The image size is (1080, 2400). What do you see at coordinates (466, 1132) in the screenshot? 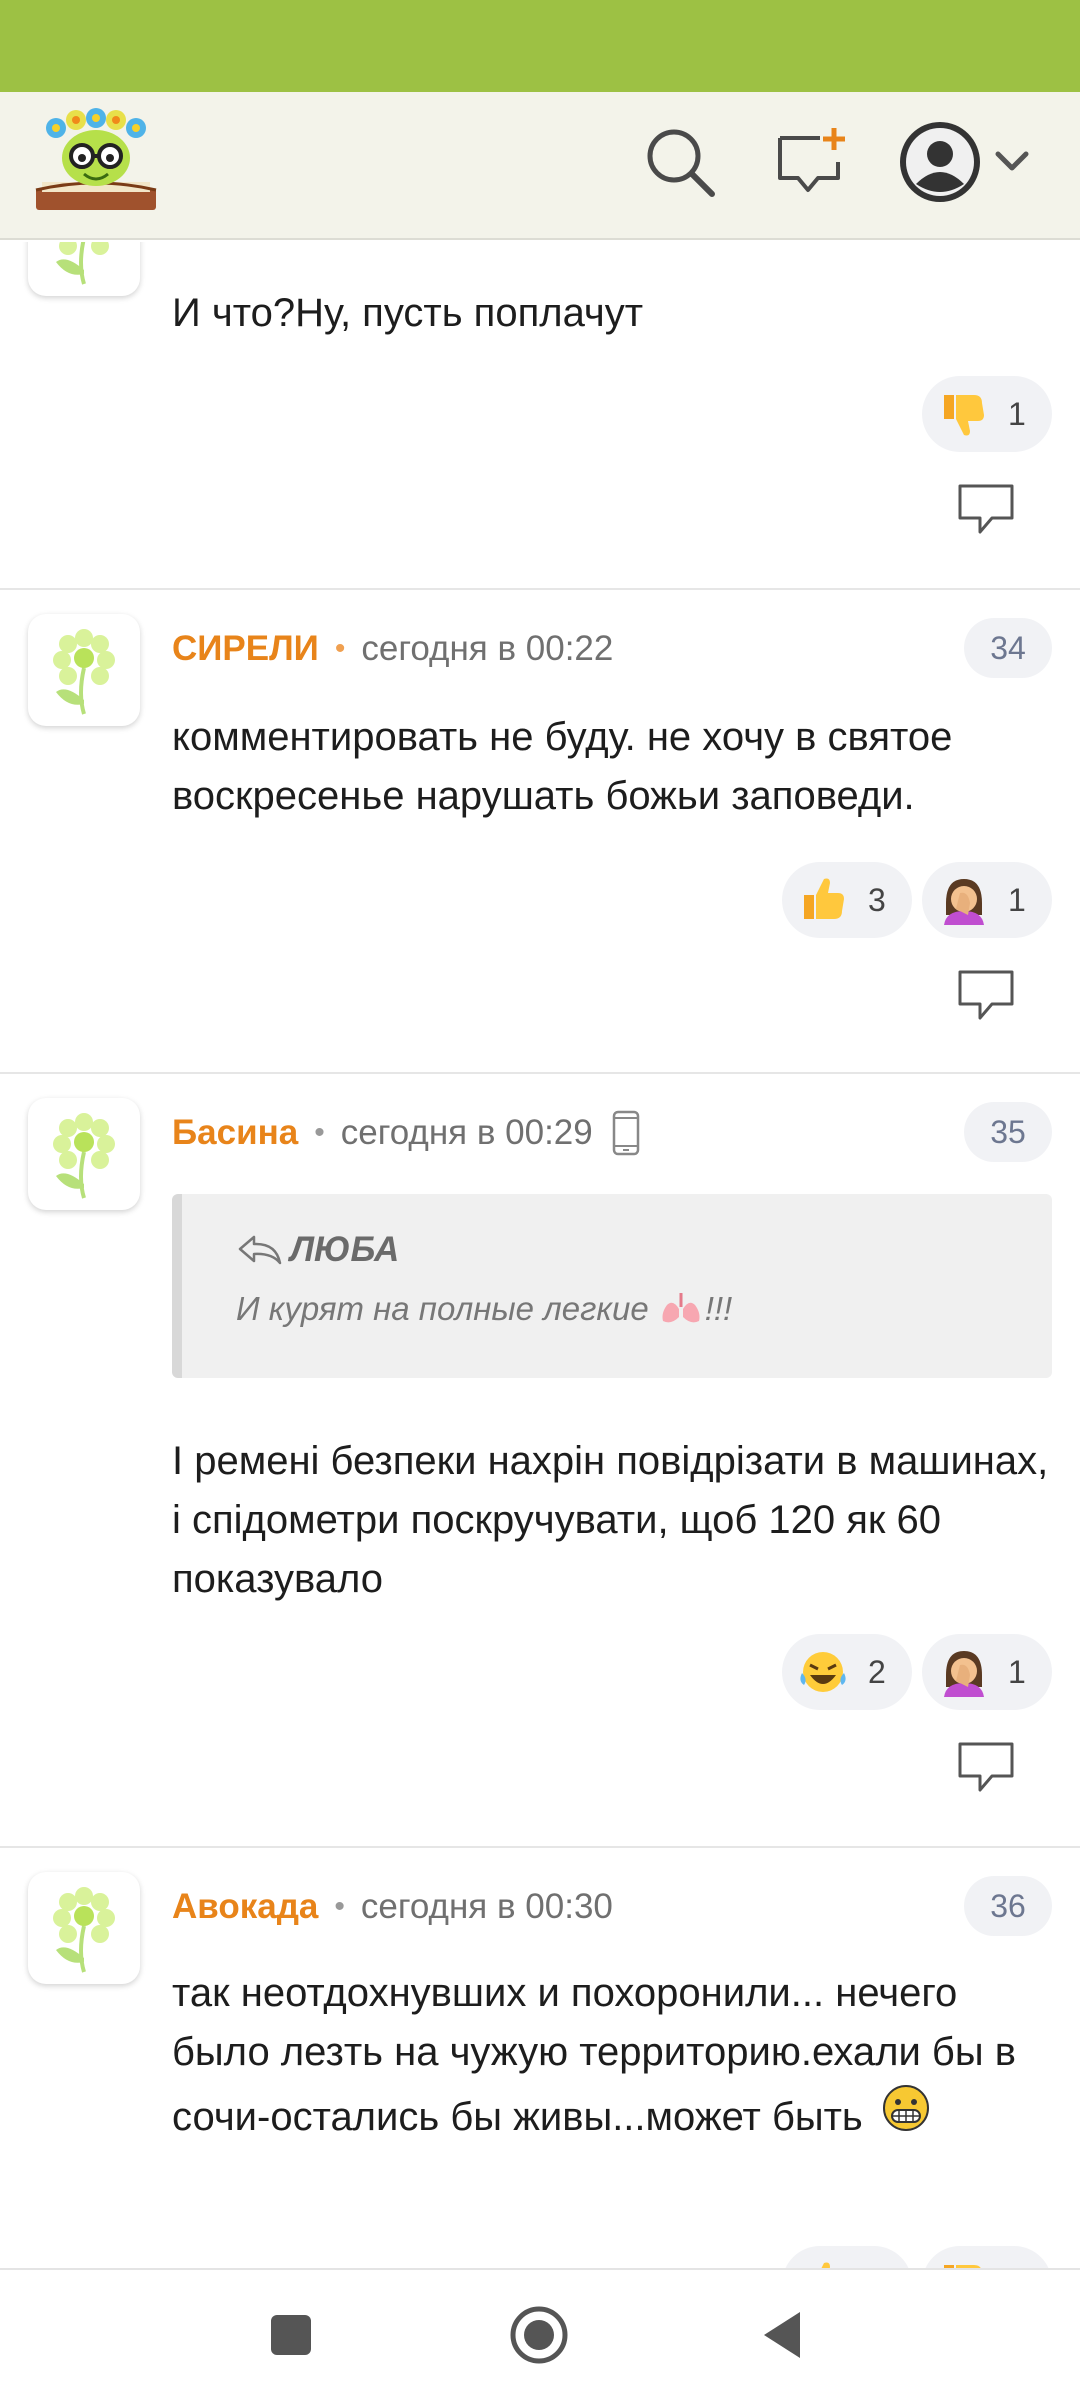
I see `comment-time: сегодня в 00:29` at bounding box center [466, 1132].